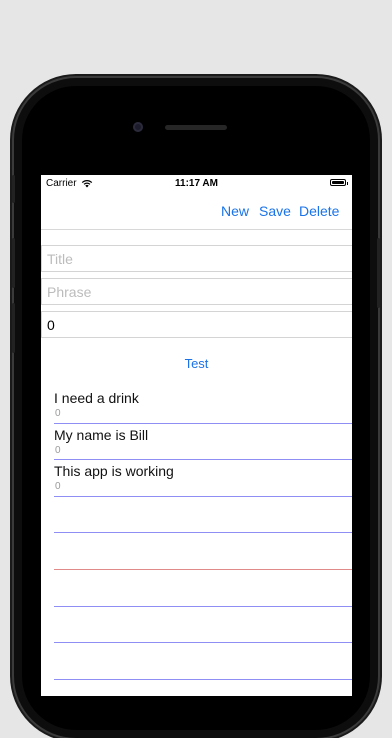 The height and width of the screenshot is (738, 392). Describe the element at coordinates (203, 405) in the screenshot. I see `list-item: I need a drink 0` at that location.